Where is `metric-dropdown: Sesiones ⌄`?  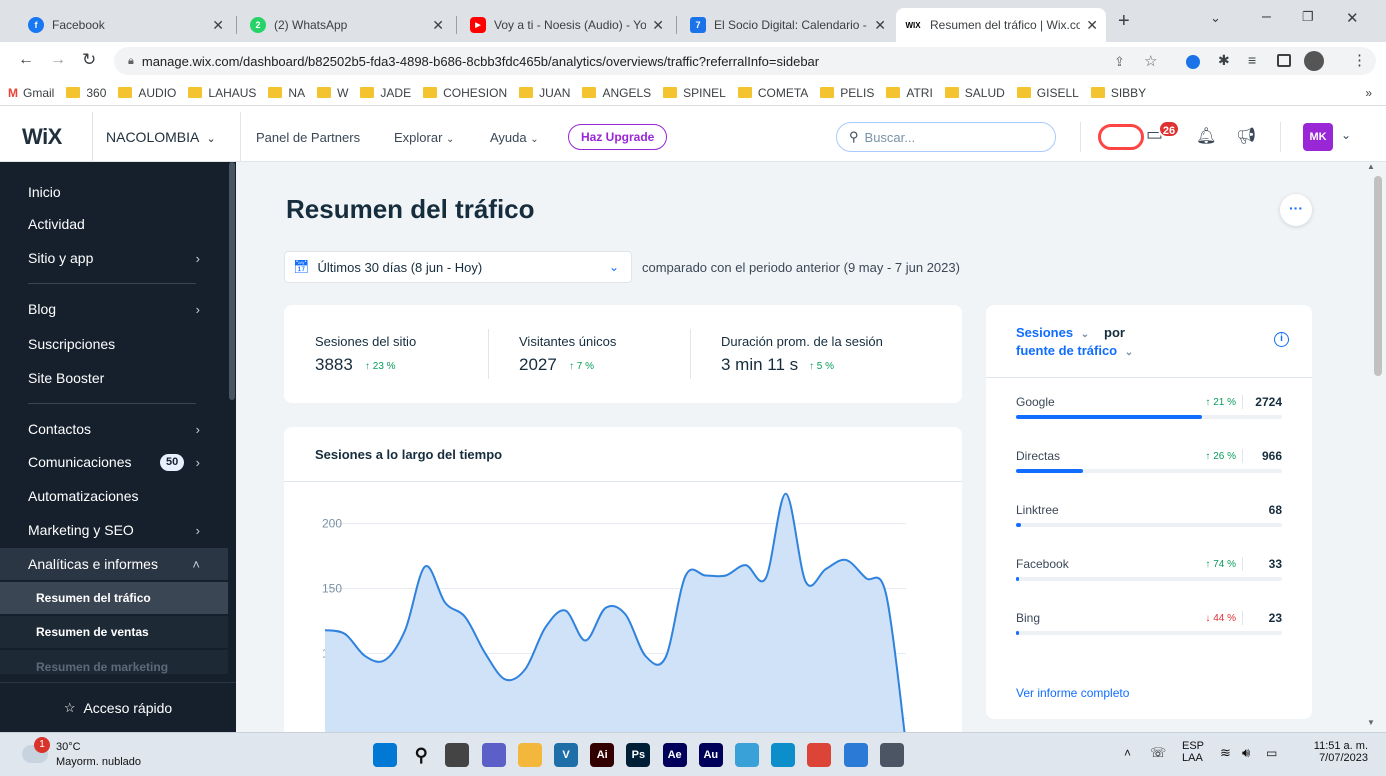 metric-dropdown: Sesiones ⌄ is located at coordinates (1052, 332).